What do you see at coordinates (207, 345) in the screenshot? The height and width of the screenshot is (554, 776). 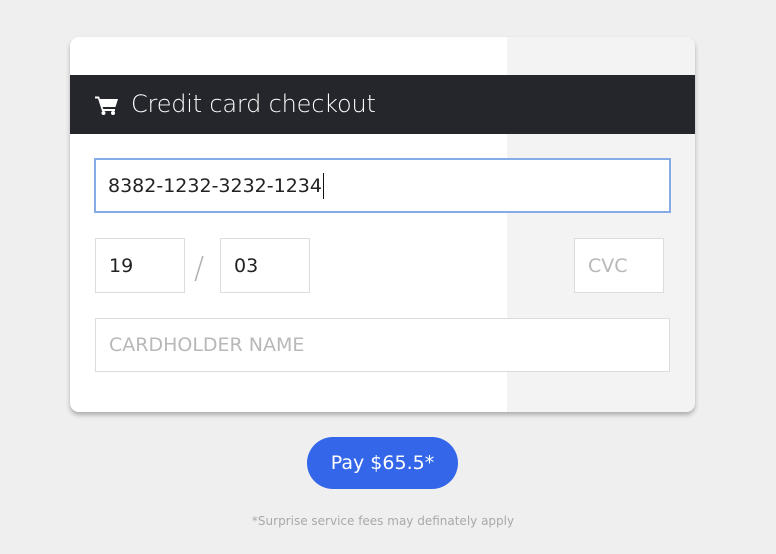 I see `cardholder-name-placeholder: CARDHOLDER NAME` at bounding box center [207, 345].